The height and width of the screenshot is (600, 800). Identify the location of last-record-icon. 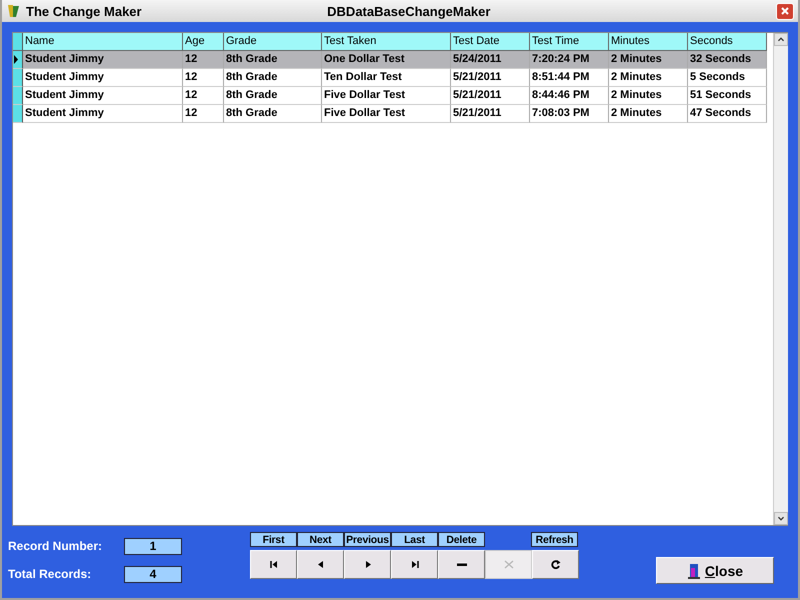
(415, 564).